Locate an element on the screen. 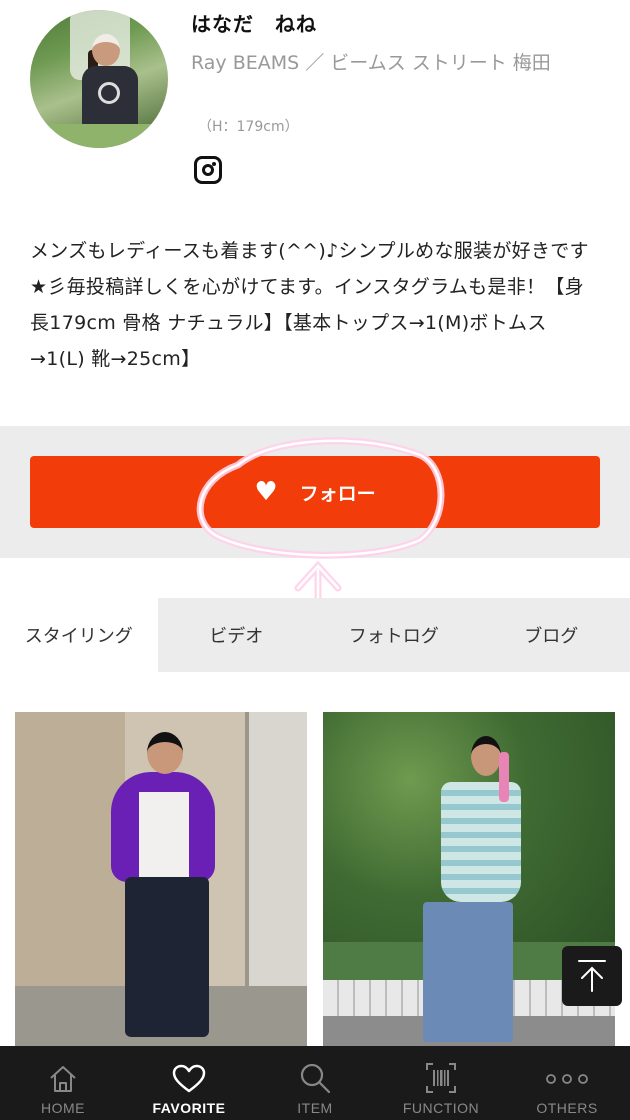  instagram-icon is located at coordinates (208, 170).